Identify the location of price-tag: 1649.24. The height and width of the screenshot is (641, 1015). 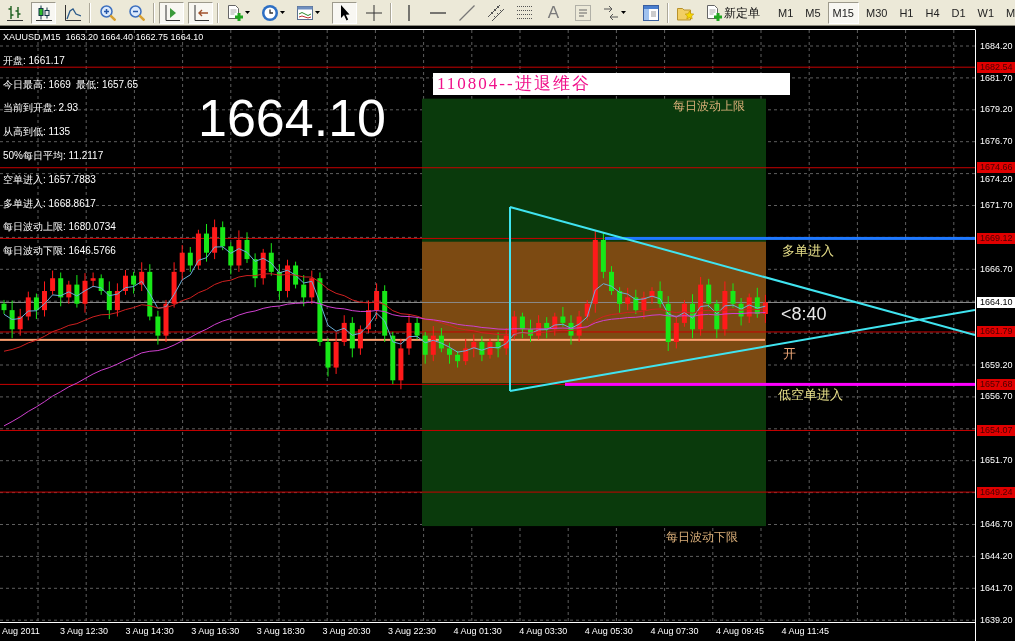
(996, 492).